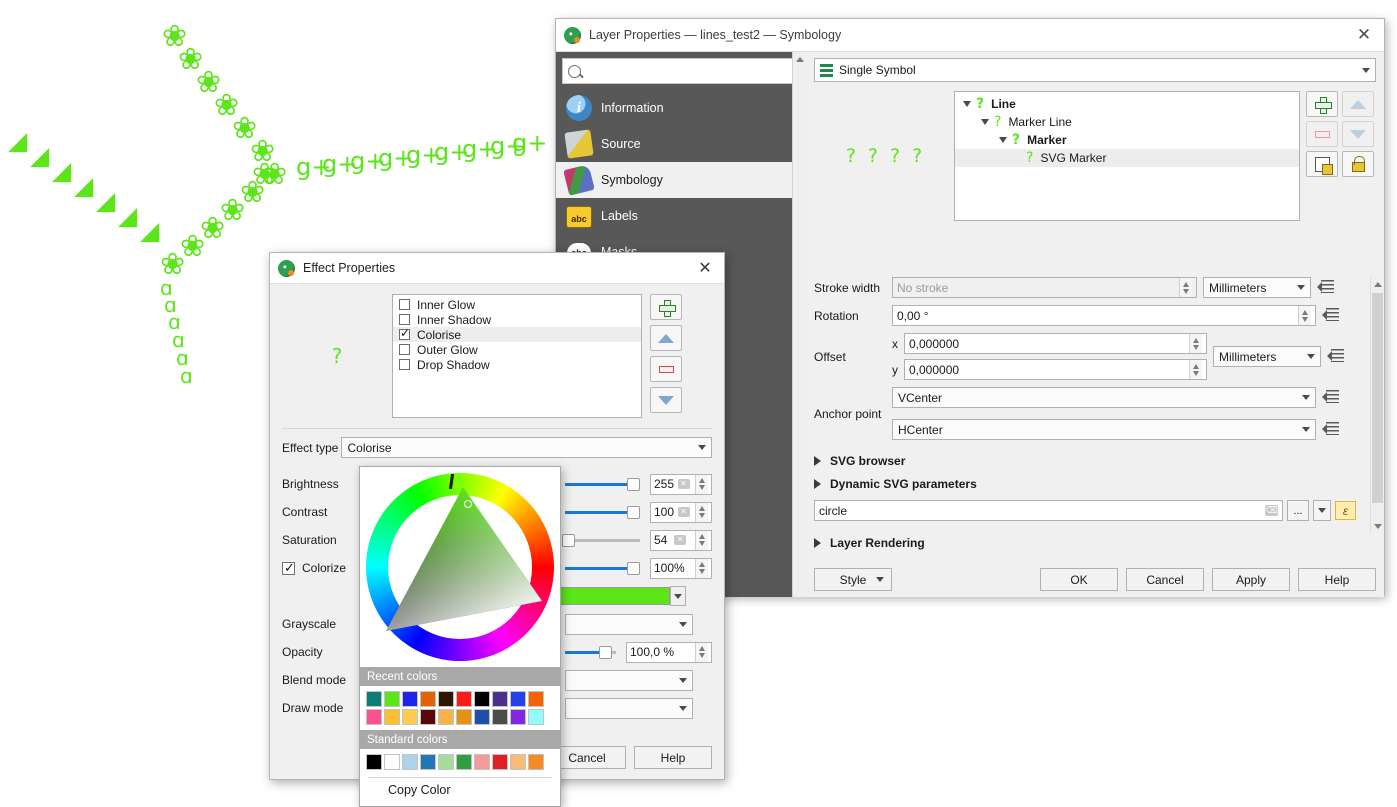 The image size is (1397, 807). I want to click on blend-mode-combo, so click(629, 680).